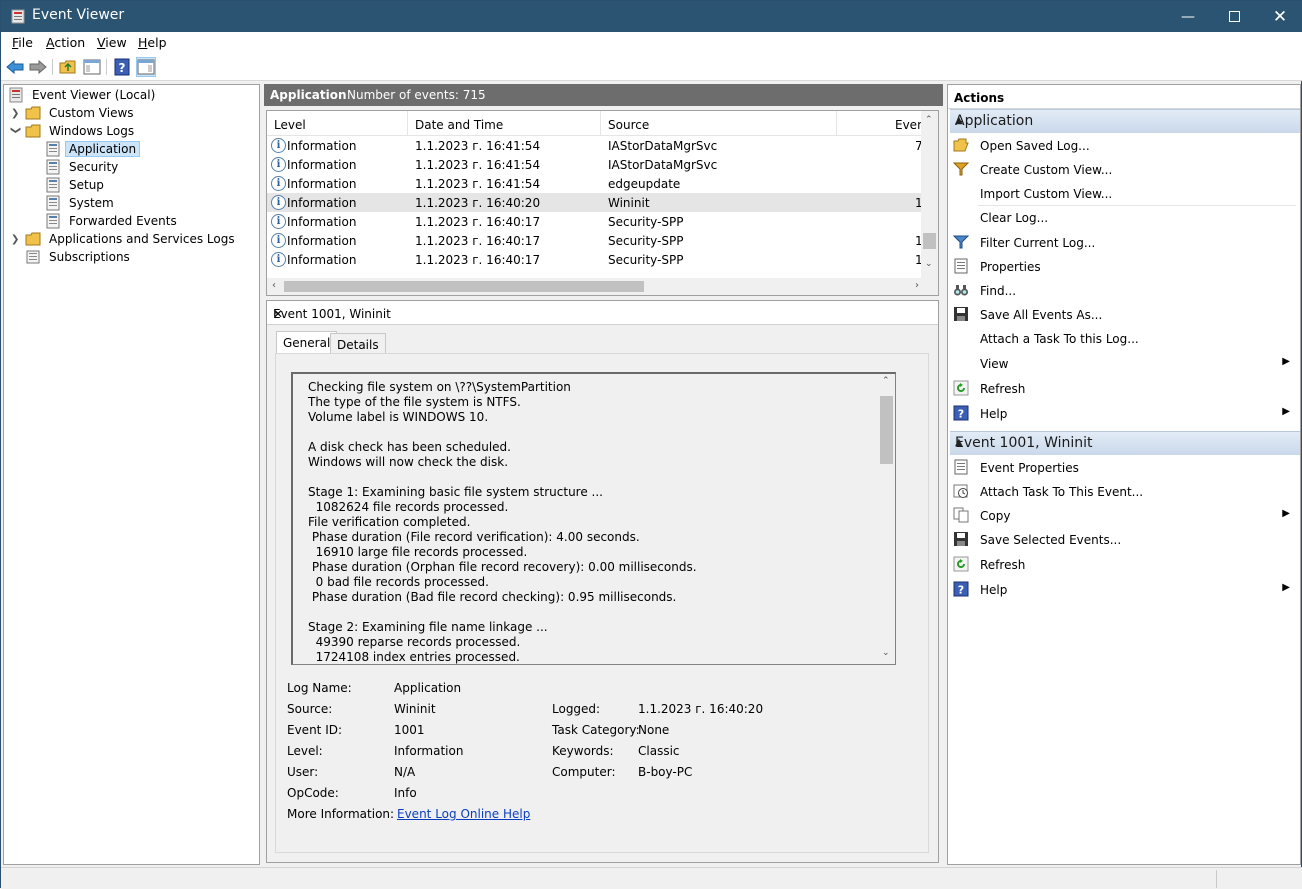 The height and width of the screenshot is (889, 1302). What do you see at coordinates (464, 286) in the screenshot?
I see `horizontal-scroll-thumb` at bounding box center [464, 286].